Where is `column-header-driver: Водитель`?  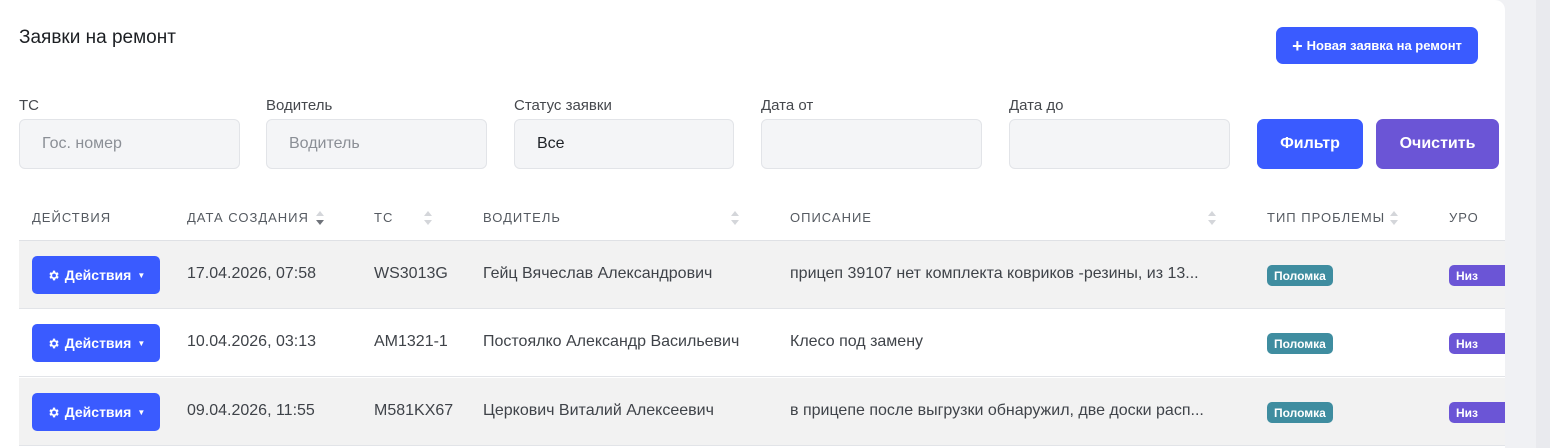
column-header-driver: Водитель is located at coordinates (522, 217).